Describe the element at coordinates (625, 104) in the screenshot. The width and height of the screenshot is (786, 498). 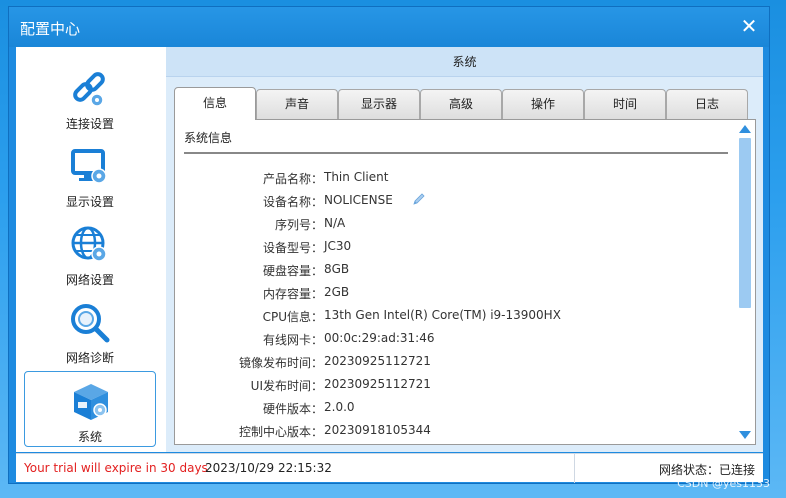
I see `tab-time: 时间` at that location.